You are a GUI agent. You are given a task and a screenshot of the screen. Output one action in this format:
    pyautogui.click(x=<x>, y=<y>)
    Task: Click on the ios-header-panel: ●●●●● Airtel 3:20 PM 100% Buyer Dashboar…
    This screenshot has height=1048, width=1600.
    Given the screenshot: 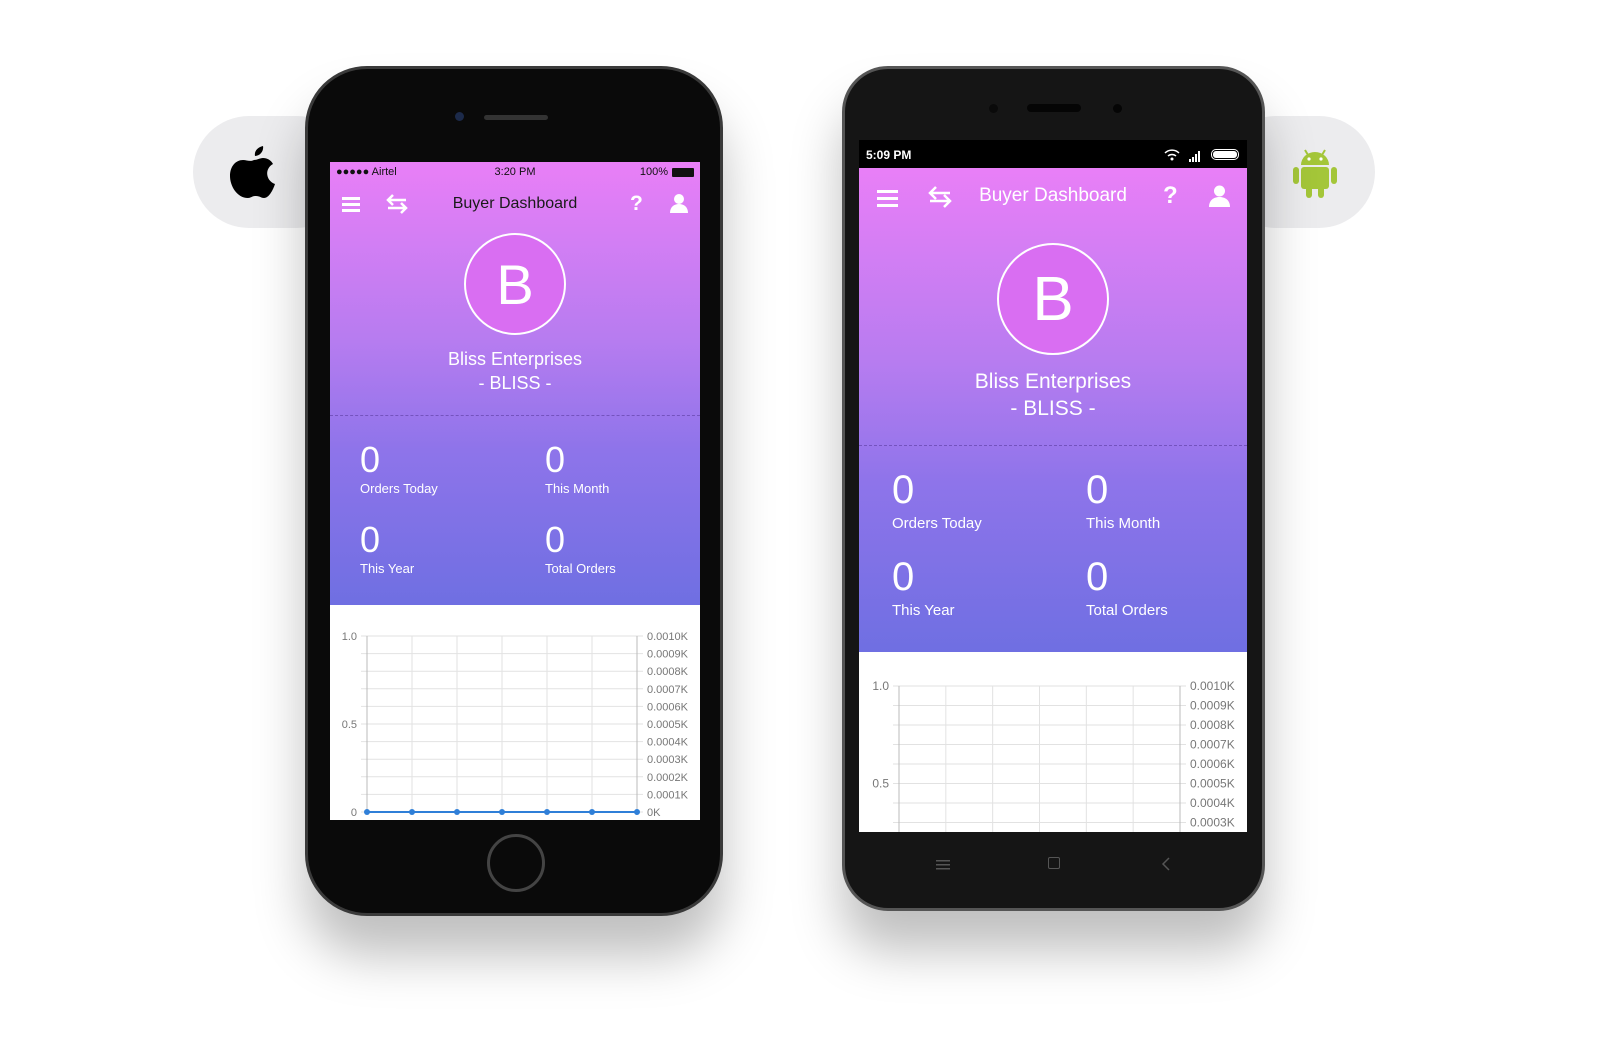 What is the action you would take?
    pyautogui.click(x=515, y=383)
    